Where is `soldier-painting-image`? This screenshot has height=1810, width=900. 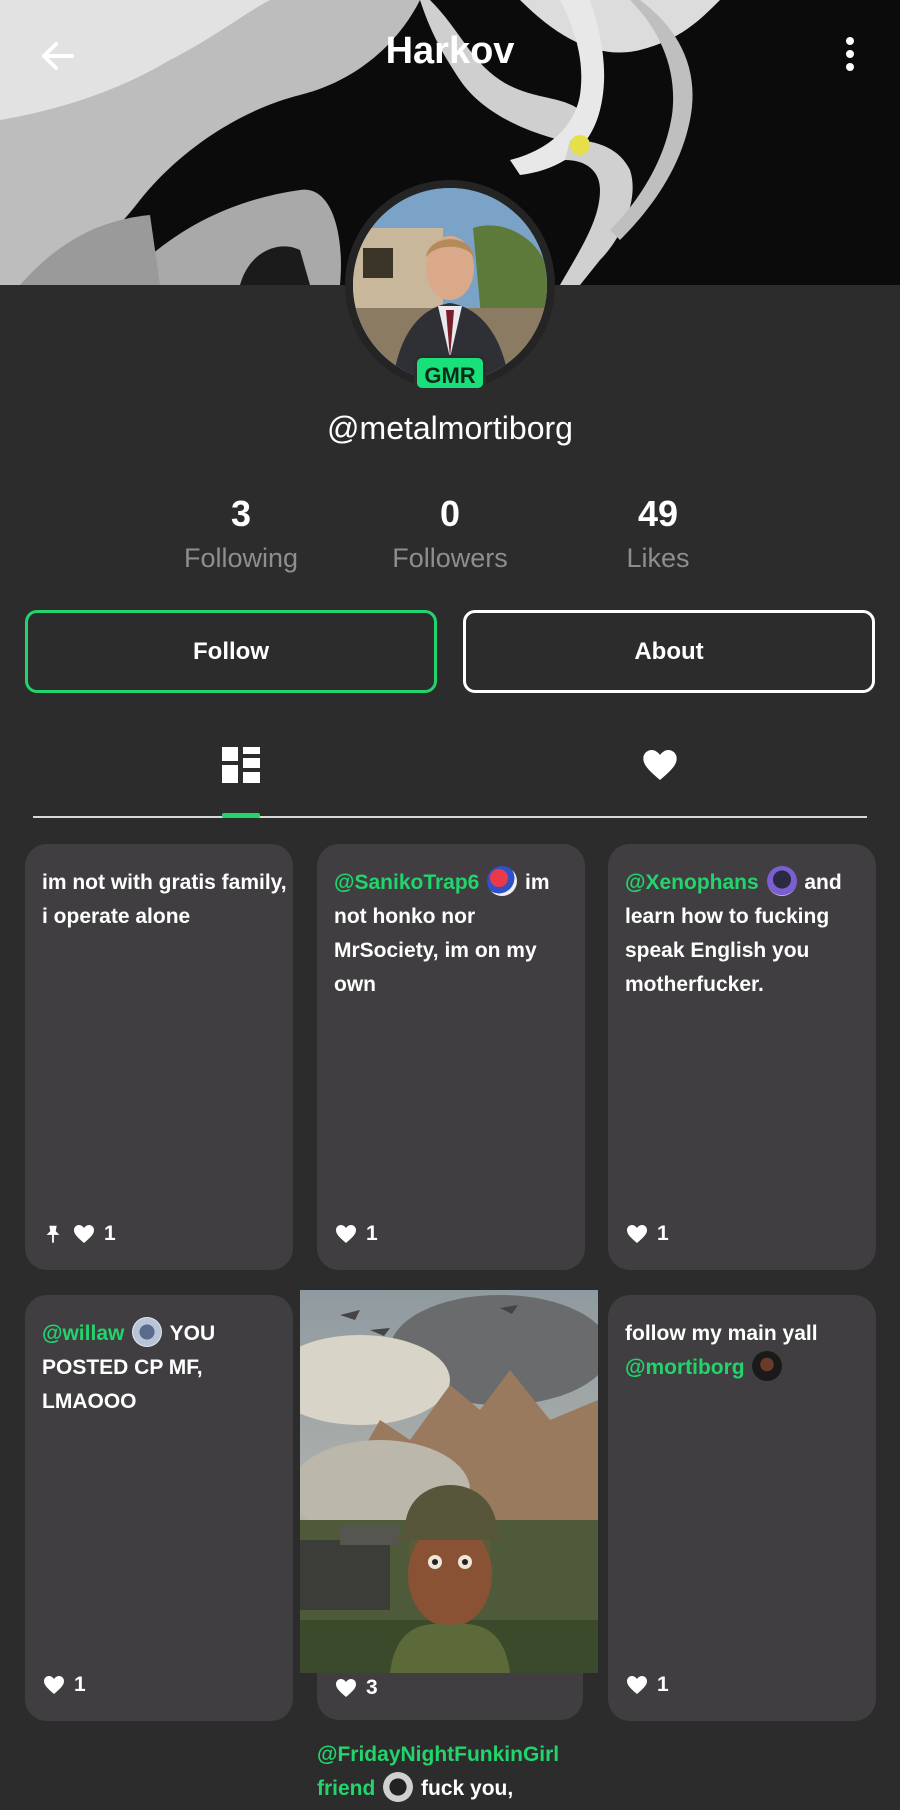 soldier-painting-image is located at coordinates (449, 1481).